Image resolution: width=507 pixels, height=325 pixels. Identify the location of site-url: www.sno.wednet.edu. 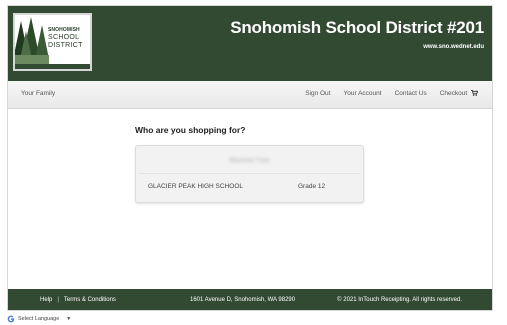
(453, 47).